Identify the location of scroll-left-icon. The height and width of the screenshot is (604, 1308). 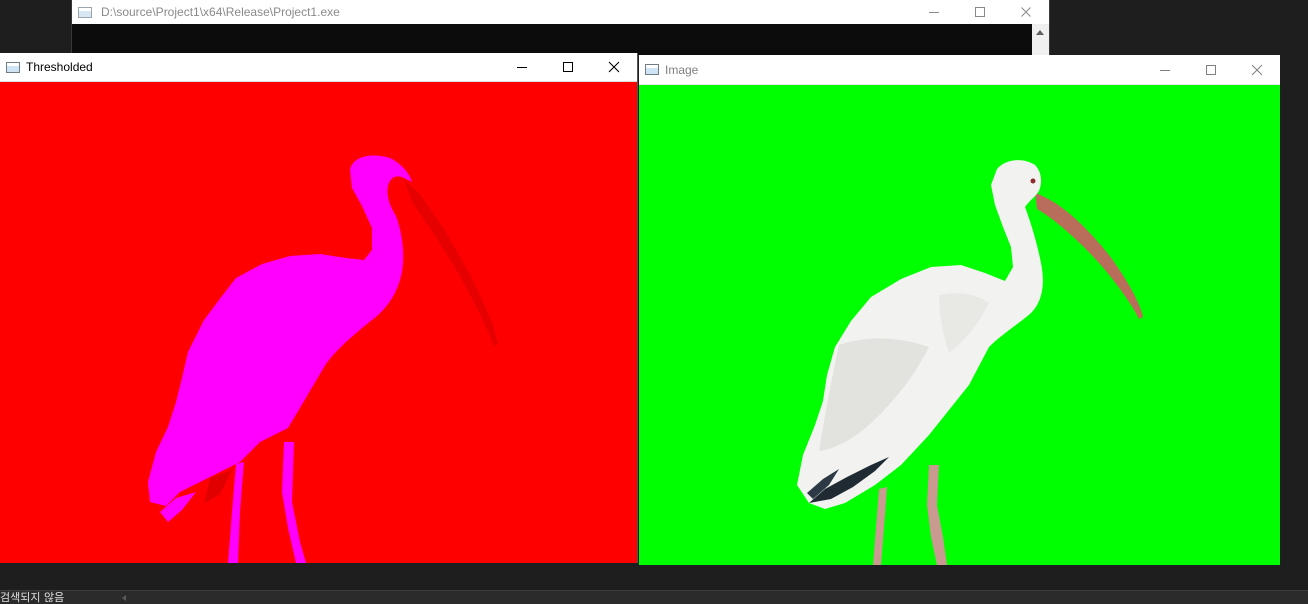
(124, 598).